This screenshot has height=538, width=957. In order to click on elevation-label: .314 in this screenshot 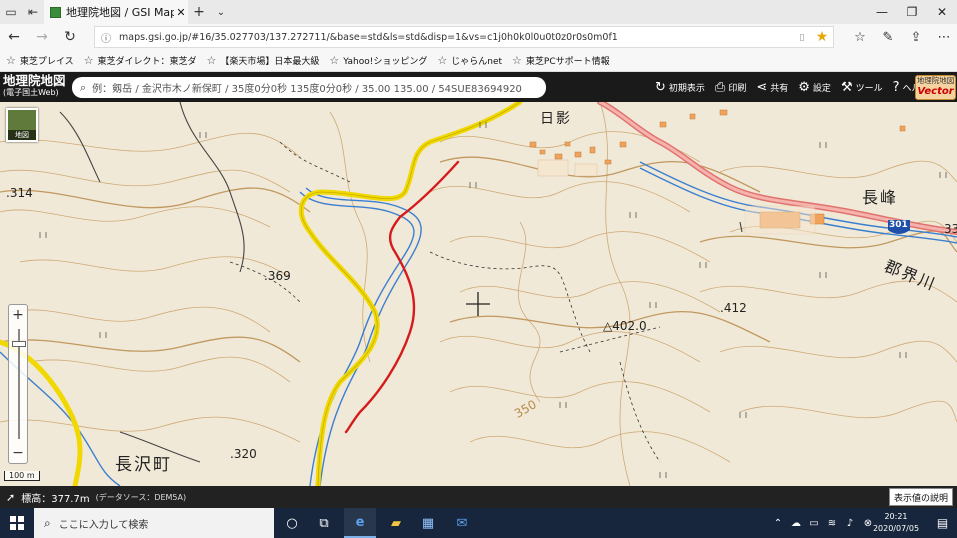, I will do `click(19, 193)`.